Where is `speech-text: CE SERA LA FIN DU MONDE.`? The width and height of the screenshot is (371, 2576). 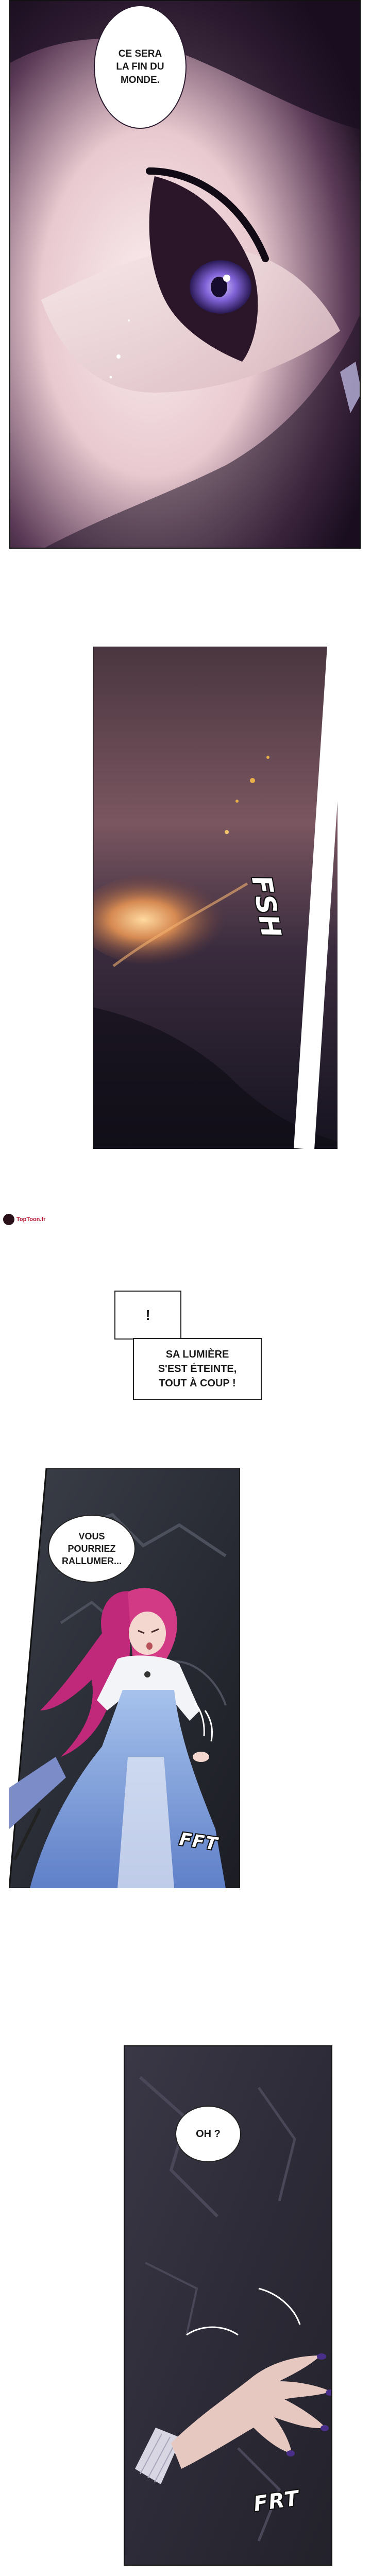
speech-text: CE SERA LA FIN DU MONDE. is located at coordinates (140, 67).